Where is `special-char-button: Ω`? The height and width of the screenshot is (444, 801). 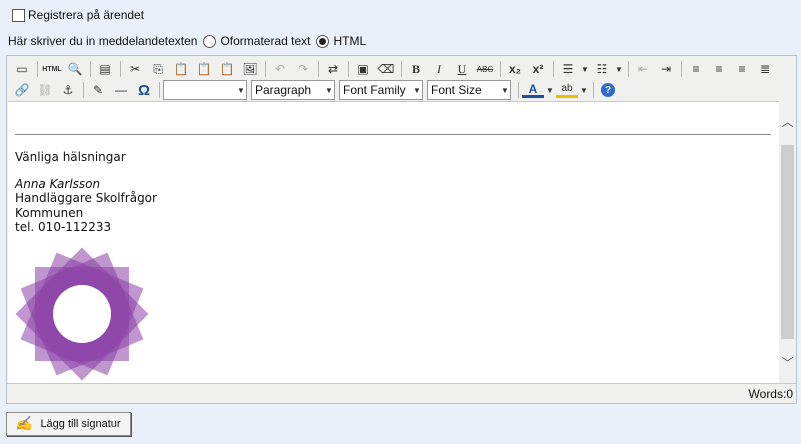
special-char-button: Ω is located at coordinates (144, 90).